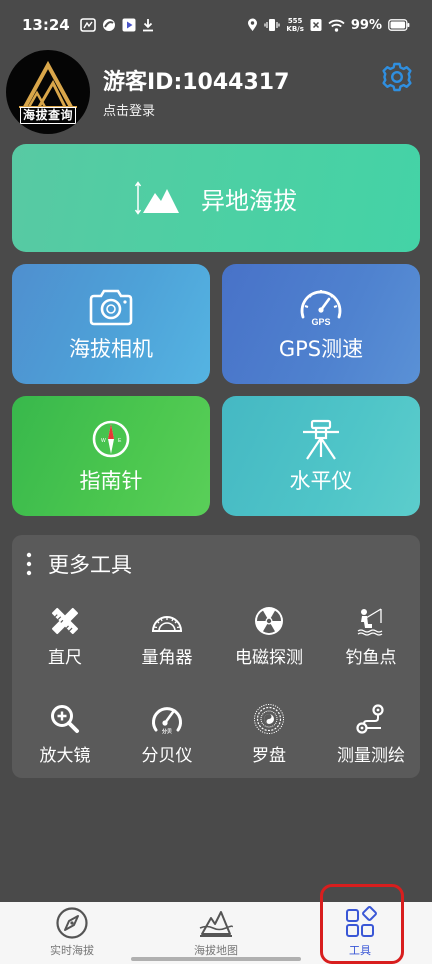  I want to click on avatar-caption: 海拔查询, so click(47, 115).